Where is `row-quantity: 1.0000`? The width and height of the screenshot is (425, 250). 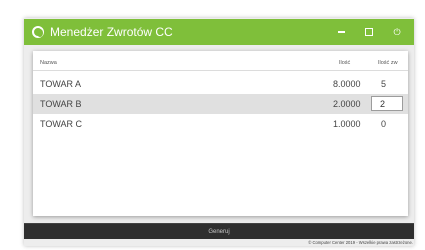
row-quantity: 1.0000 is located at coordinates (347, 124).